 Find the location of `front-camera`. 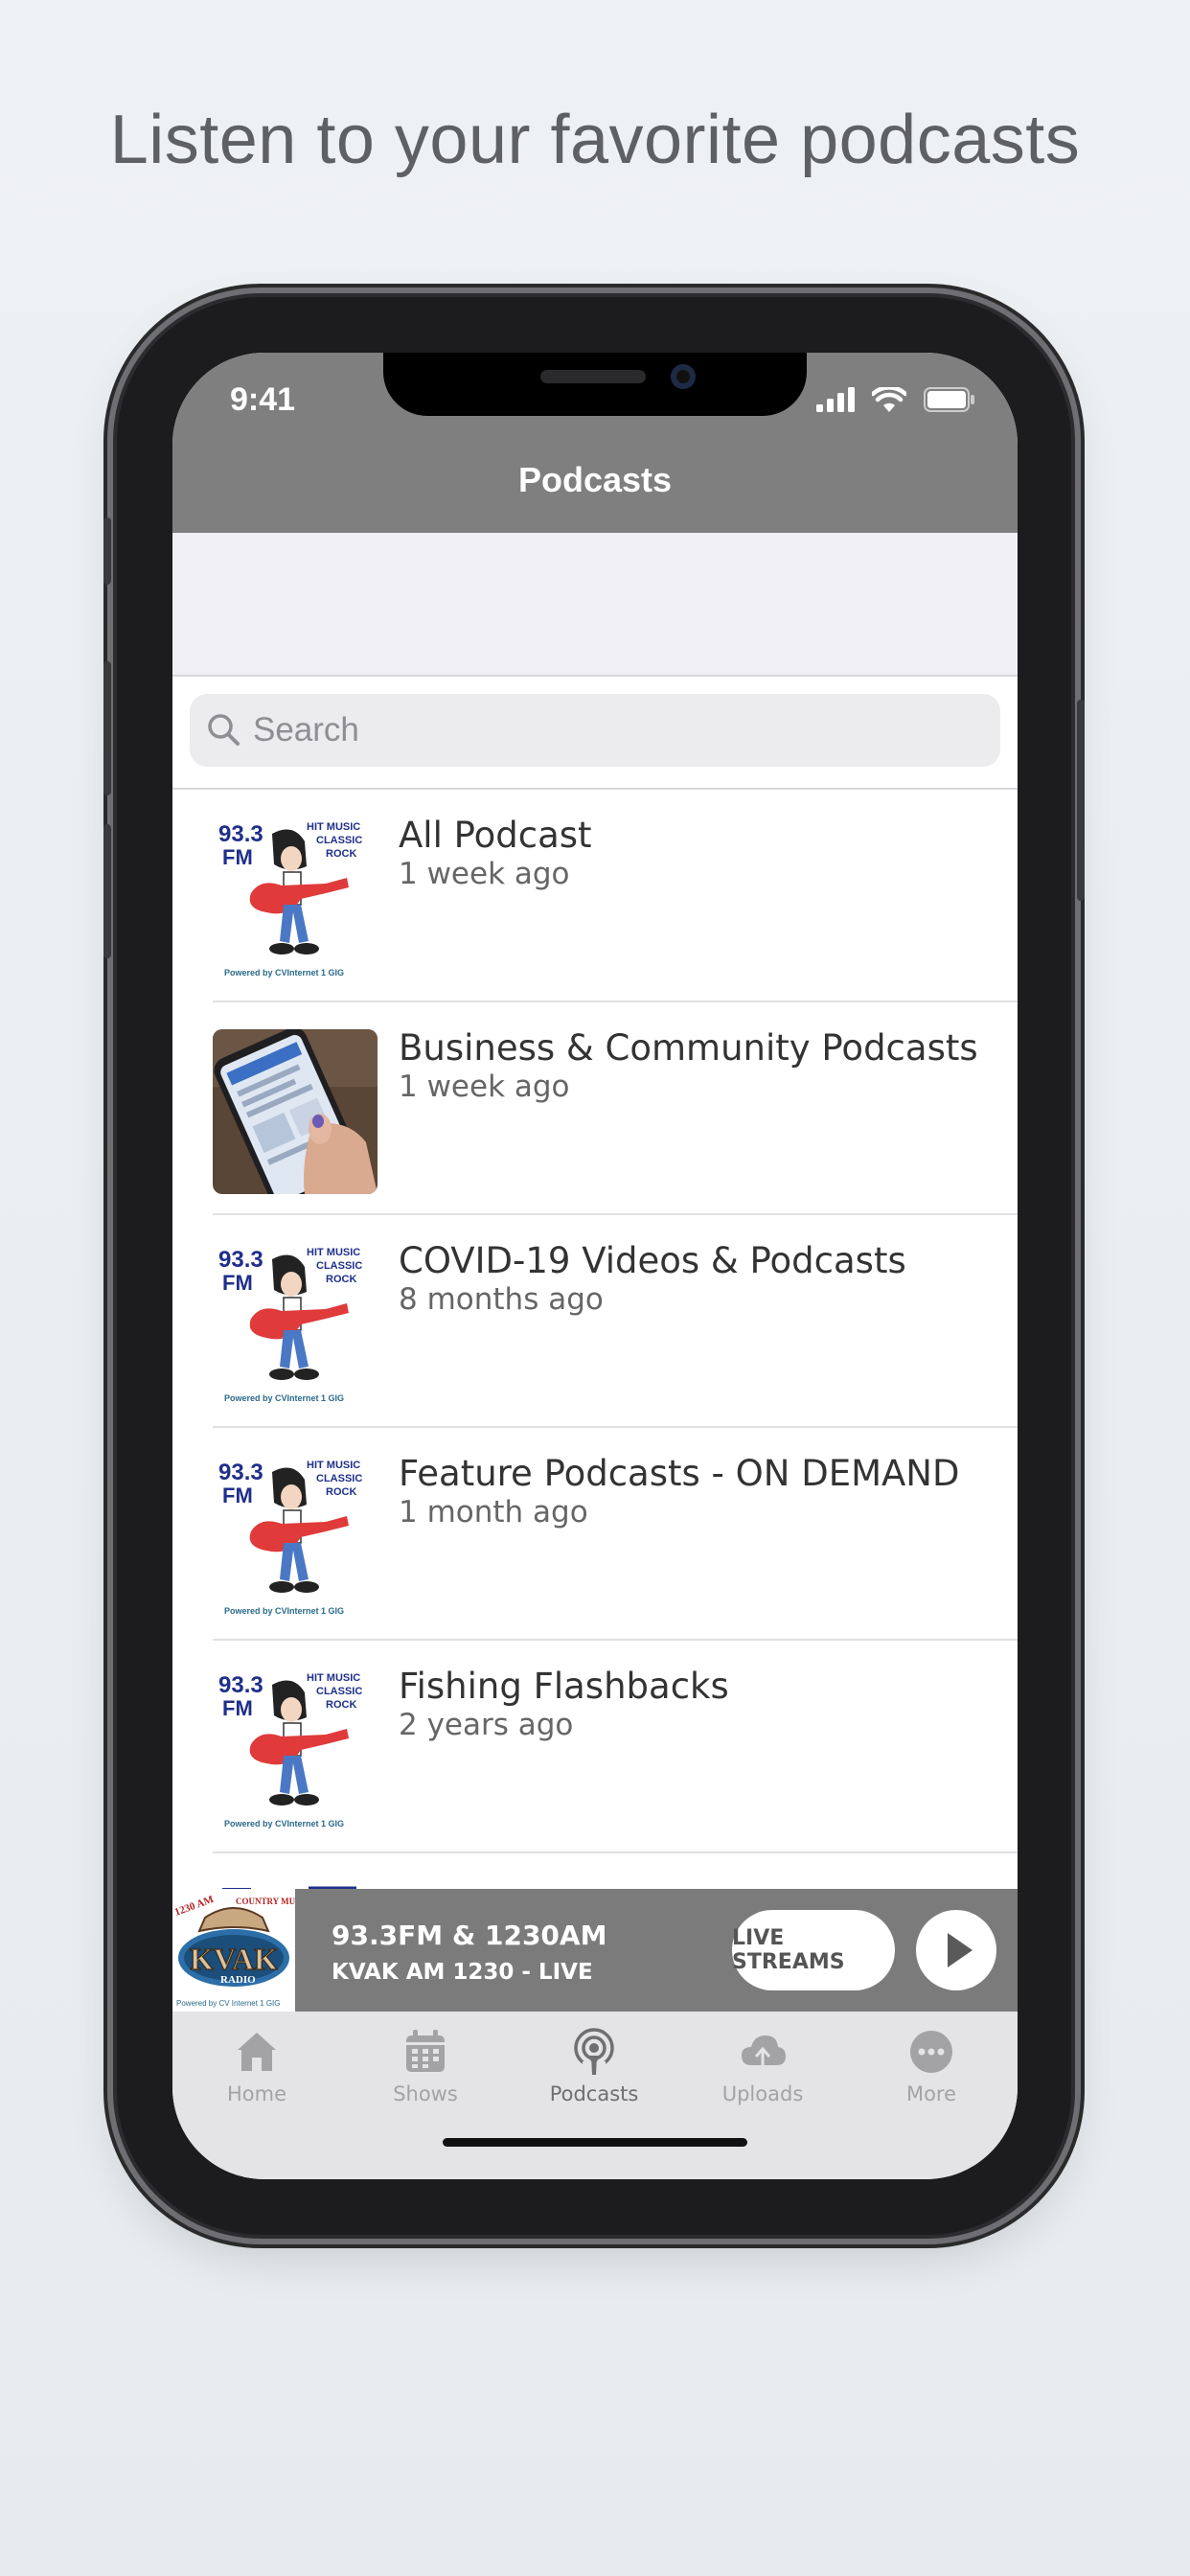

front-camera is located at coordinates (684, 376).